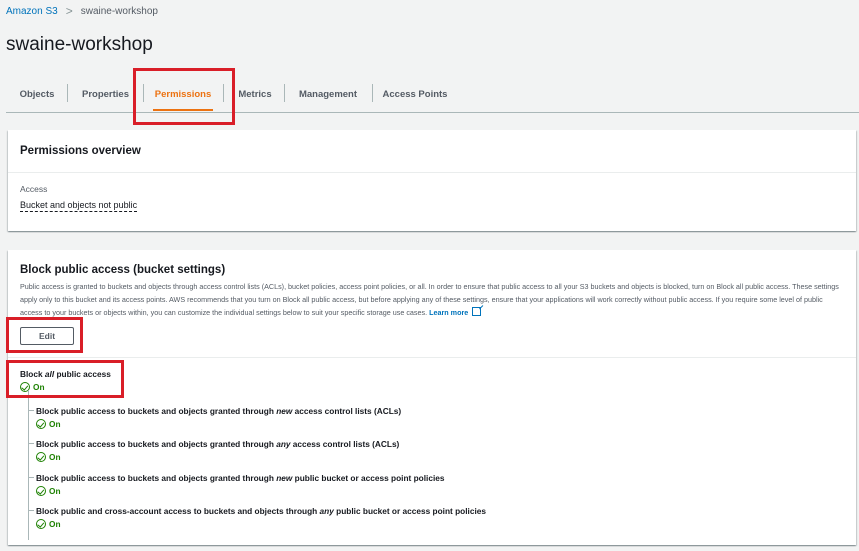 The width and height of the screenshot is (859, 551). Describe the element at coordinates (69, 11) in the screenshot. I see `chevron-right-icon: >` at that location.